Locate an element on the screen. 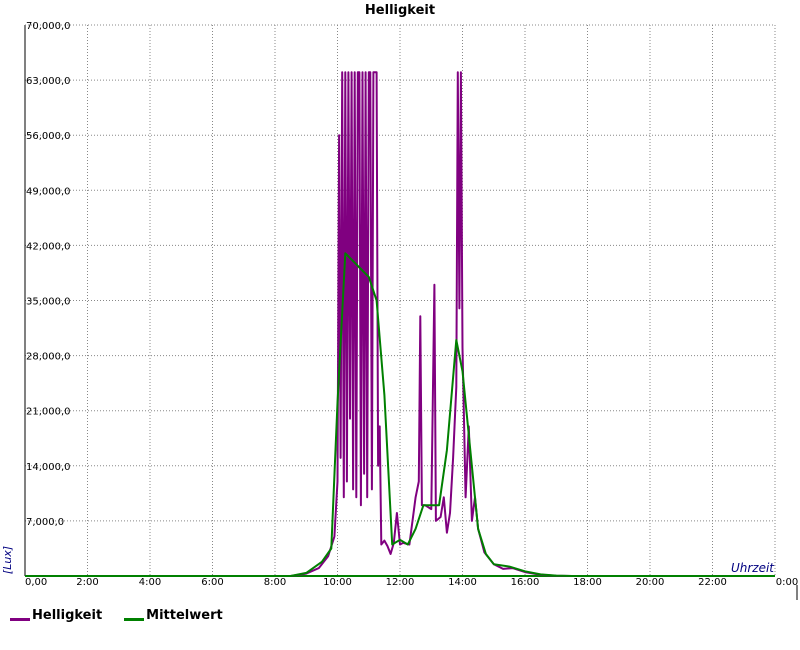  y-tick-label: 49,000,0 is located at coordinates (48, 191).